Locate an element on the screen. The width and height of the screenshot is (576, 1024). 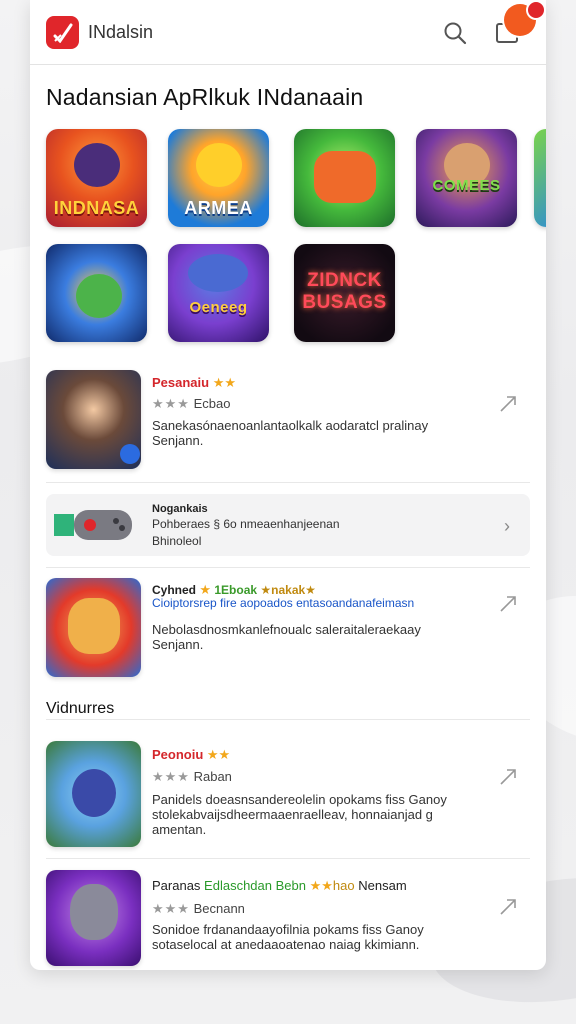
game-tile: INDNASA is located at coordinates (96, 178).